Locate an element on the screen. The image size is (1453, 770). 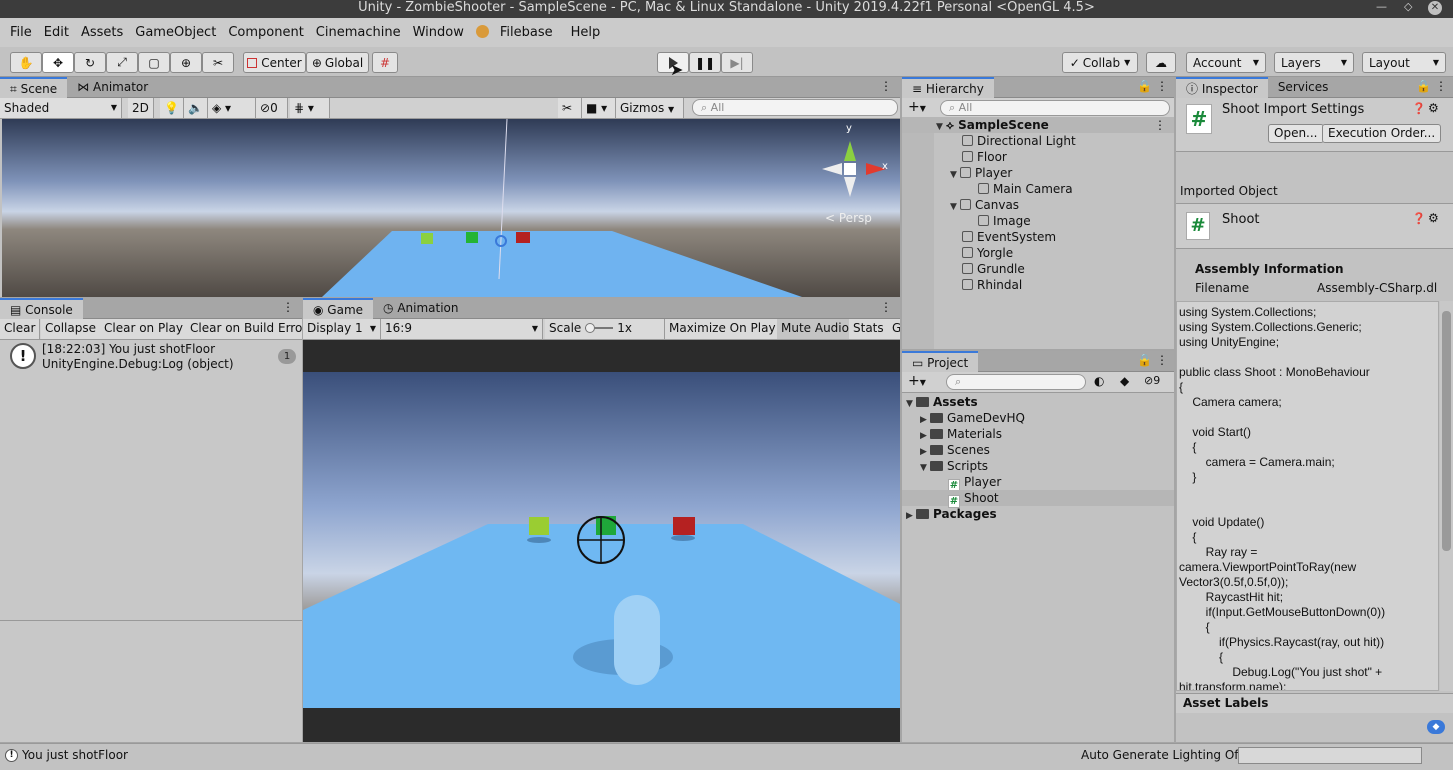
mode-2d-button: 2D is located at coordinates (141, 108).